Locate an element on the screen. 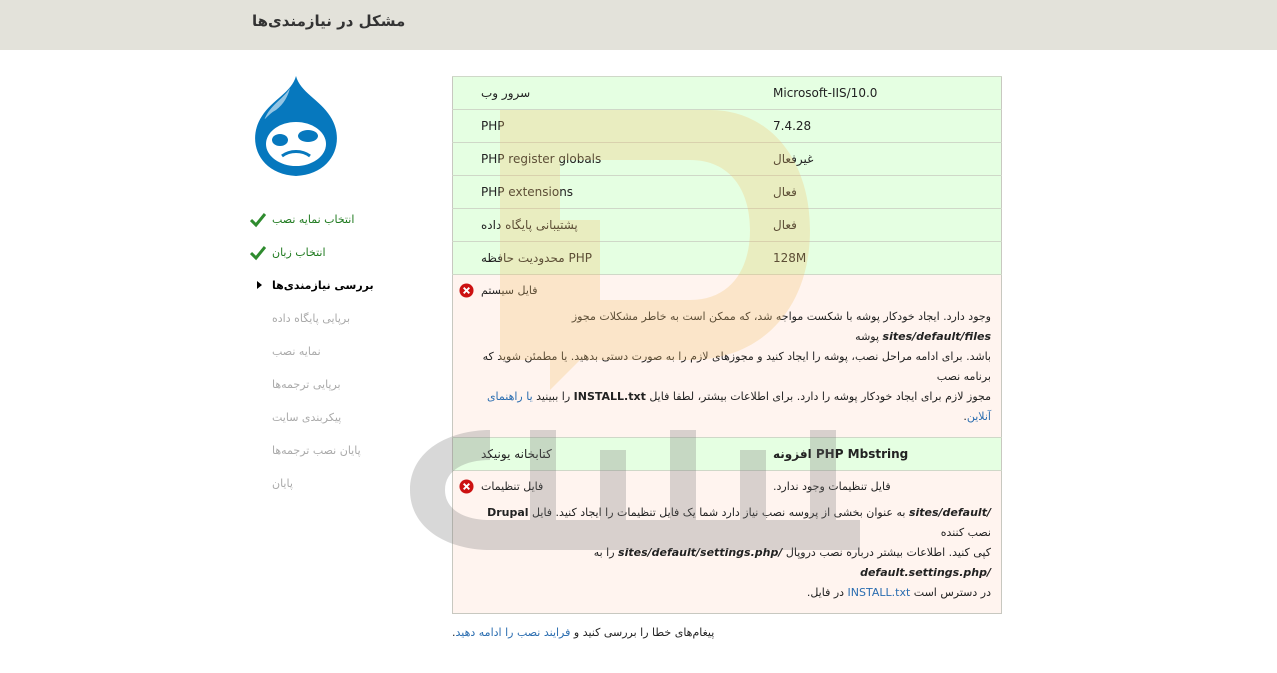  settings-file-value: فایل تنظیمات وجود ندارد. is located at coordinates (832, 486).